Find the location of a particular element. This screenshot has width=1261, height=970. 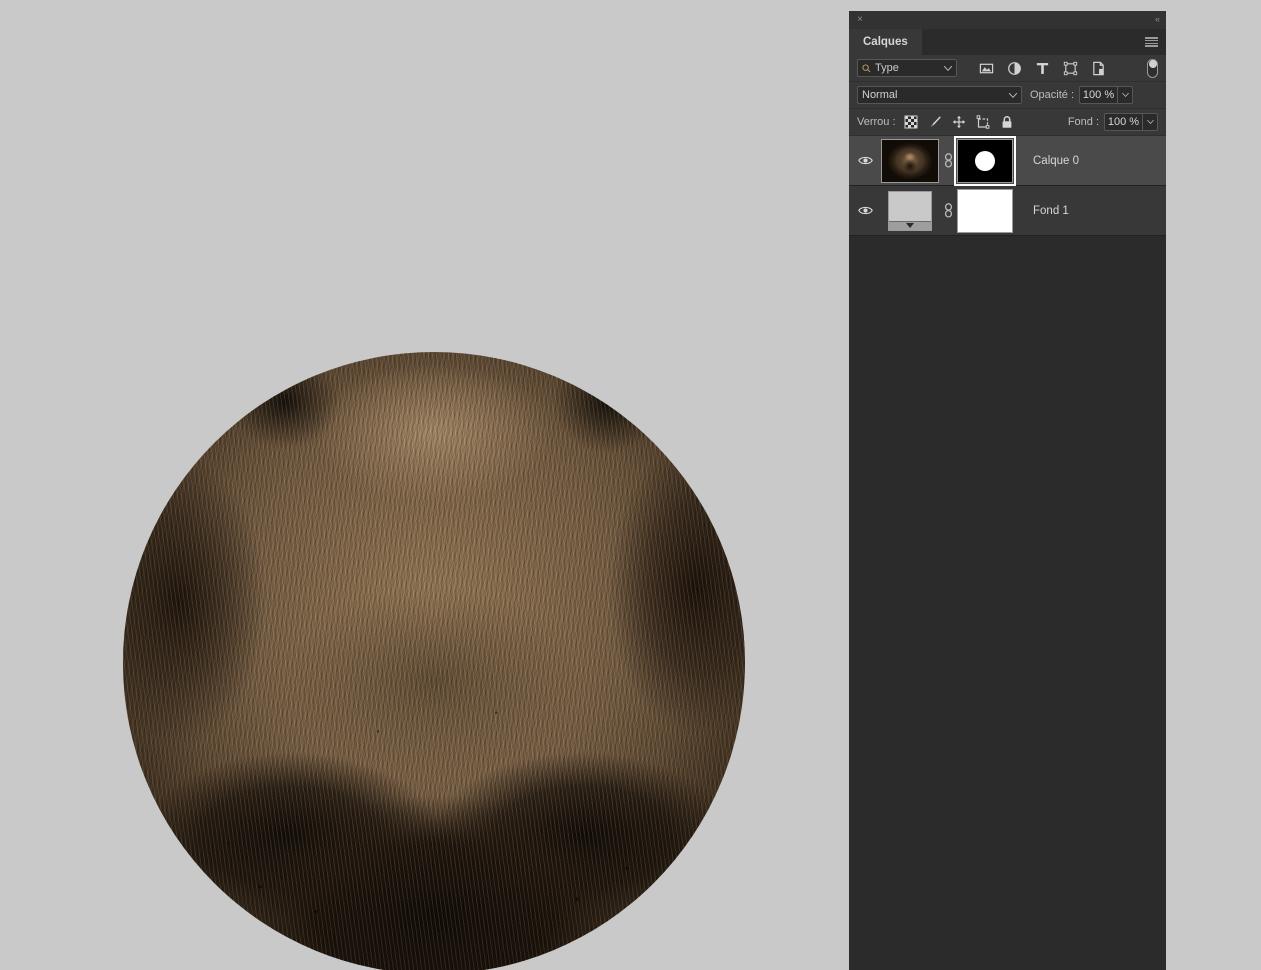

lock-transparency-icon is located at coordinates (911, 122).